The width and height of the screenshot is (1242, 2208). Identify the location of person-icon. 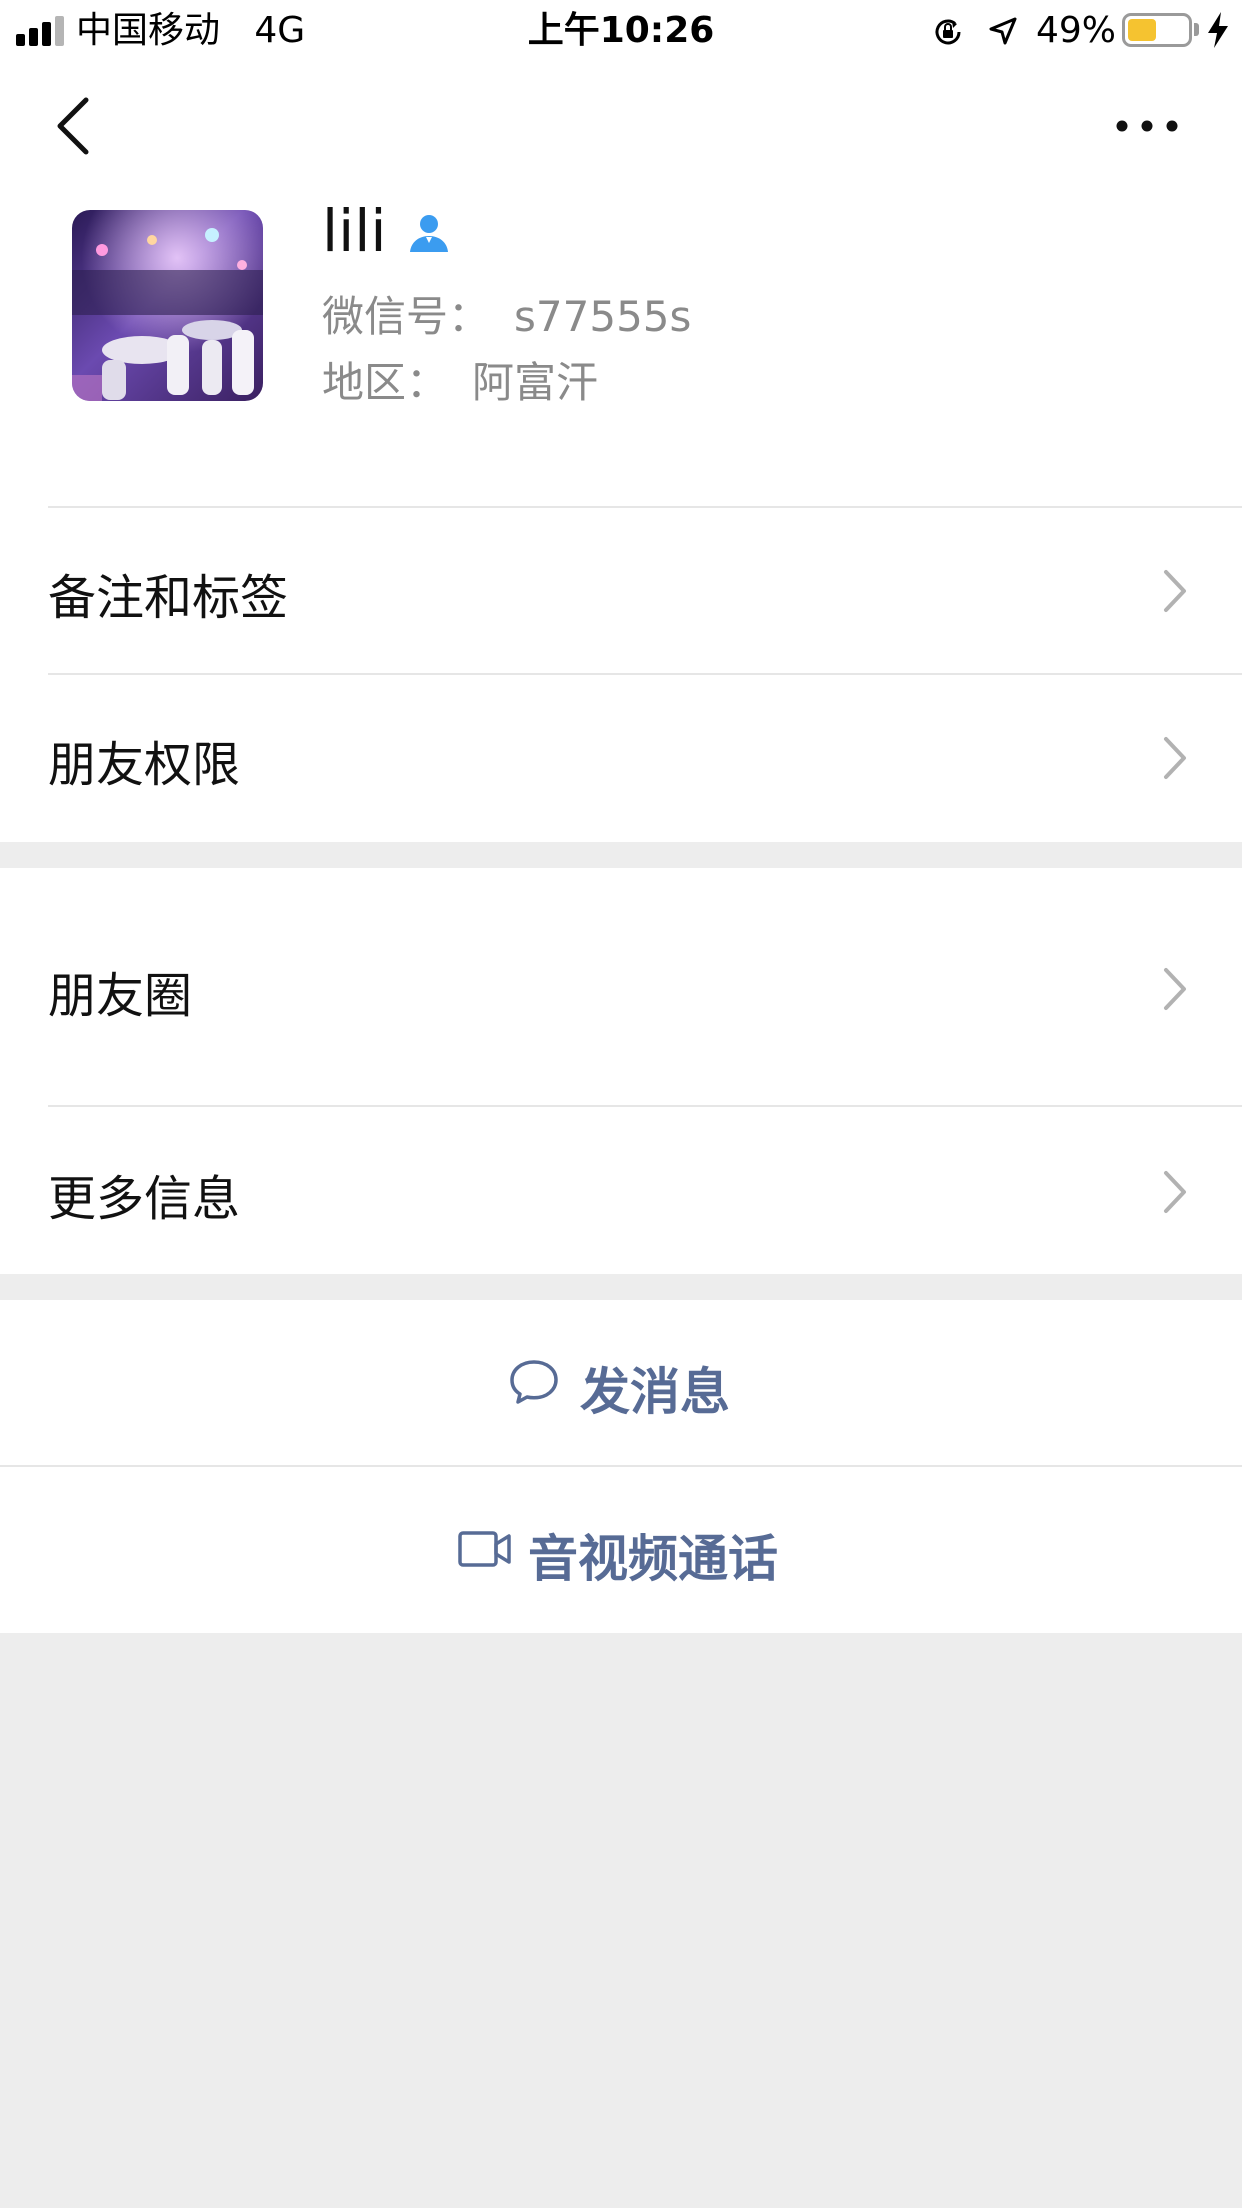
(429, 233).